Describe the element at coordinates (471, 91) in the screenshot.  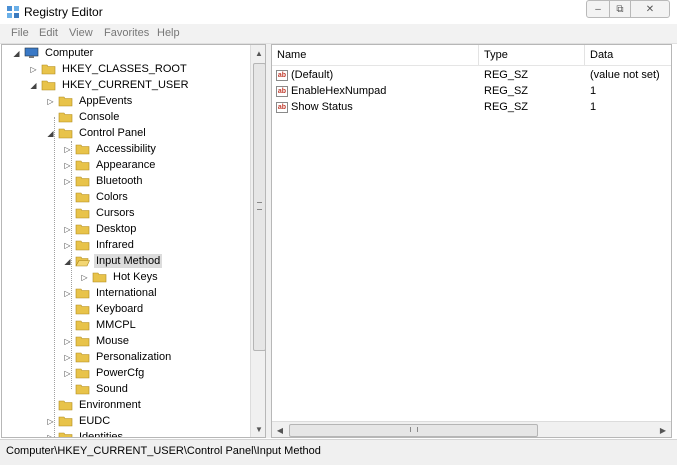
I see `table-row: ab EnableHexNumpad REG_SZ 1` at that location.